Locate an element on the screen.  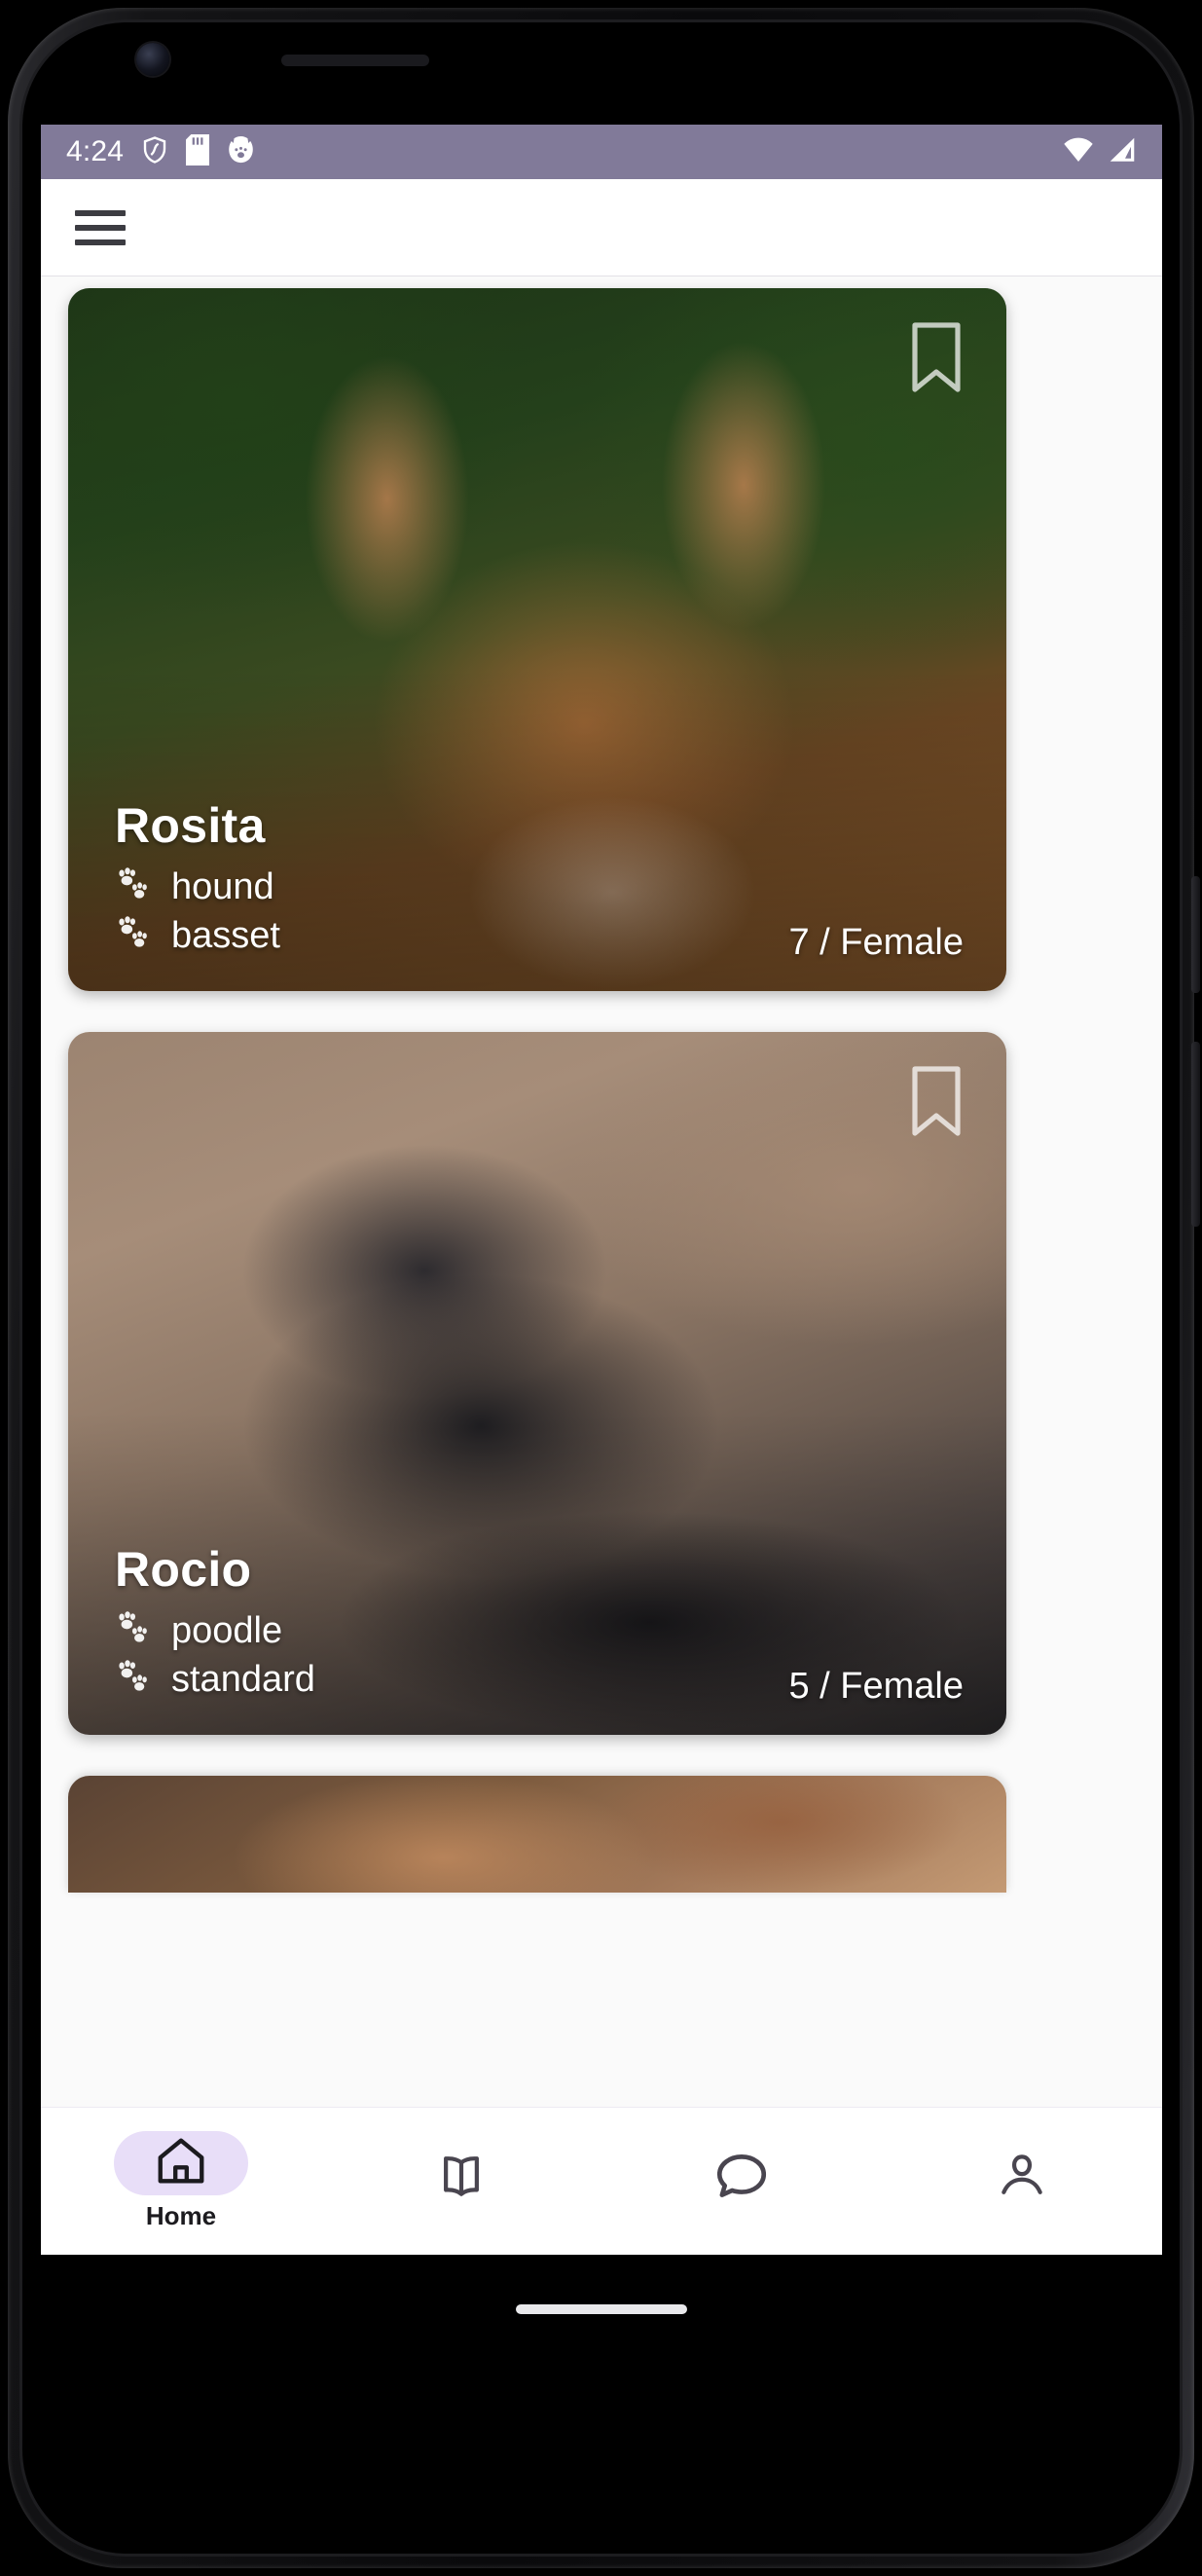
nav-item-profile is located at coordinates (1022, 2181).